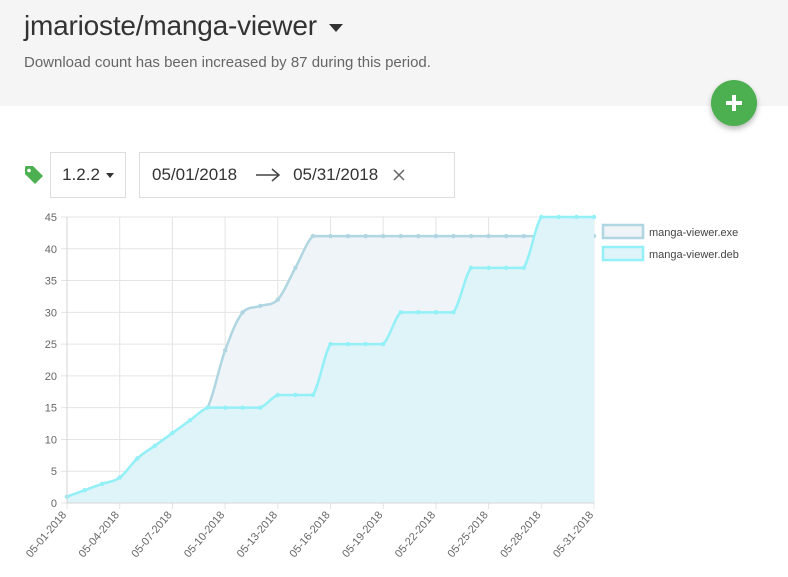  What do you see at coordinates (399, 175) in the screenshot?
I see `close-icon` at bounding box center [399, 175].